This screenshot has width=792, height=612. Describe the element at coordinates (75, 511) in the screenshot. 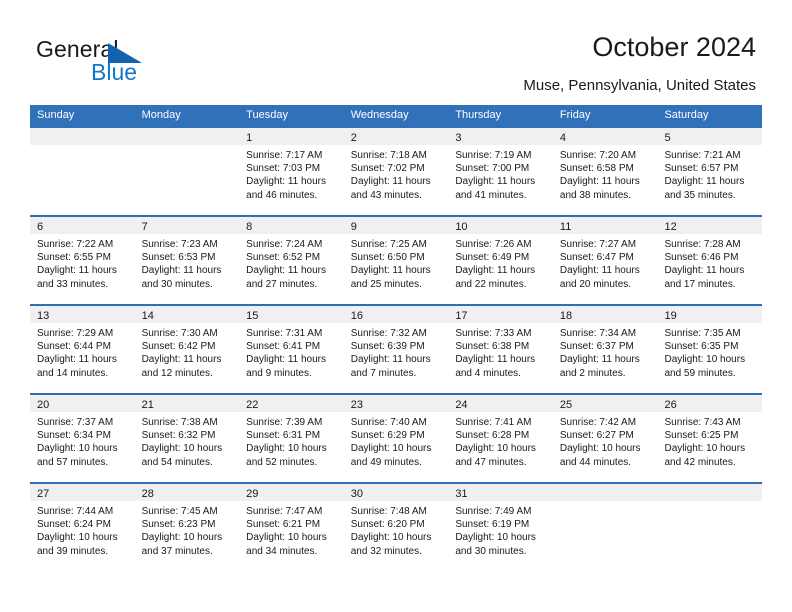

I see `sunrise-text: Sunrise: 7:44 AM` at that location.